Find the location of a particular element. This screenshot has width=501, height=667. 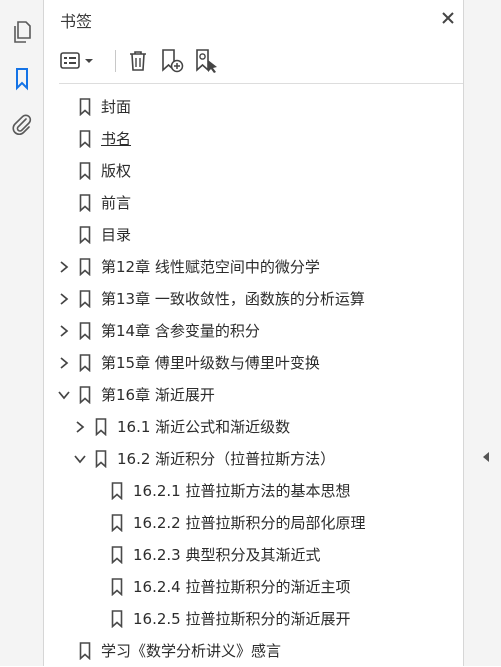

bookmark-item: 16.2 渐近积分（拉普拉斯方法） is located at coordinates (254, 459).